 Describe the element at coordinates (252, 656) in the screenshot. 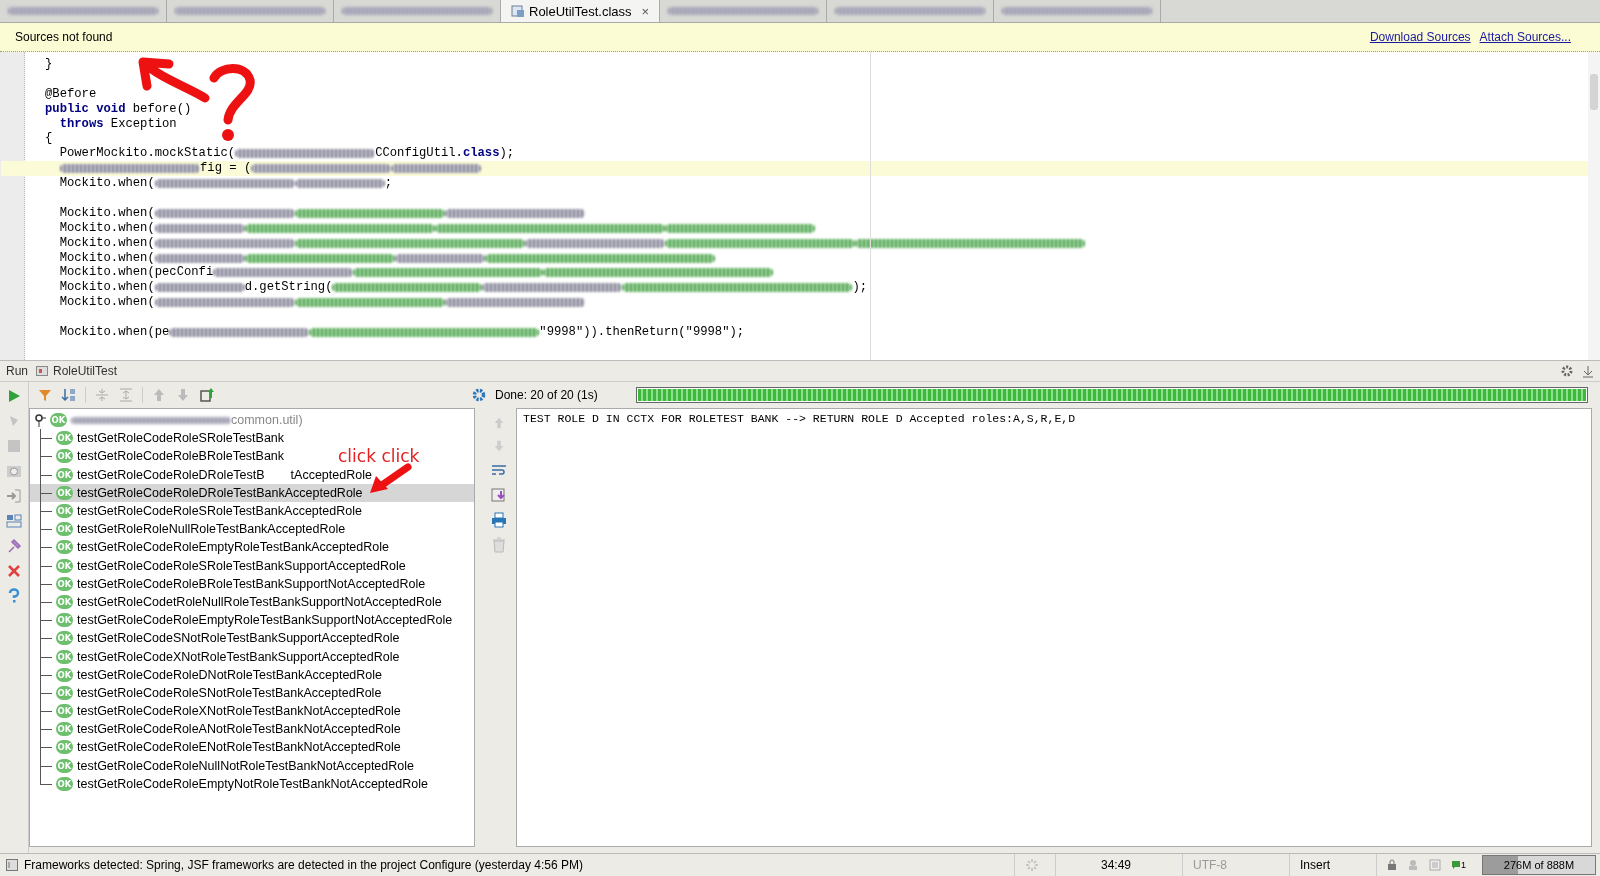

I see `tree-item: OK testGetRoleCodeXNotRoleTestBankSupportAcceptedRole` at that location.